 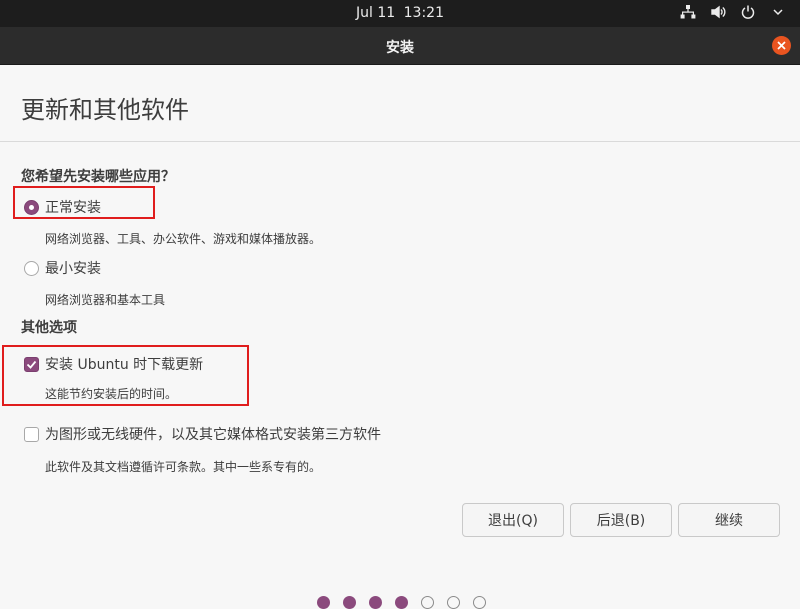 I want to click on close-icon, so click(x=781, y=45).